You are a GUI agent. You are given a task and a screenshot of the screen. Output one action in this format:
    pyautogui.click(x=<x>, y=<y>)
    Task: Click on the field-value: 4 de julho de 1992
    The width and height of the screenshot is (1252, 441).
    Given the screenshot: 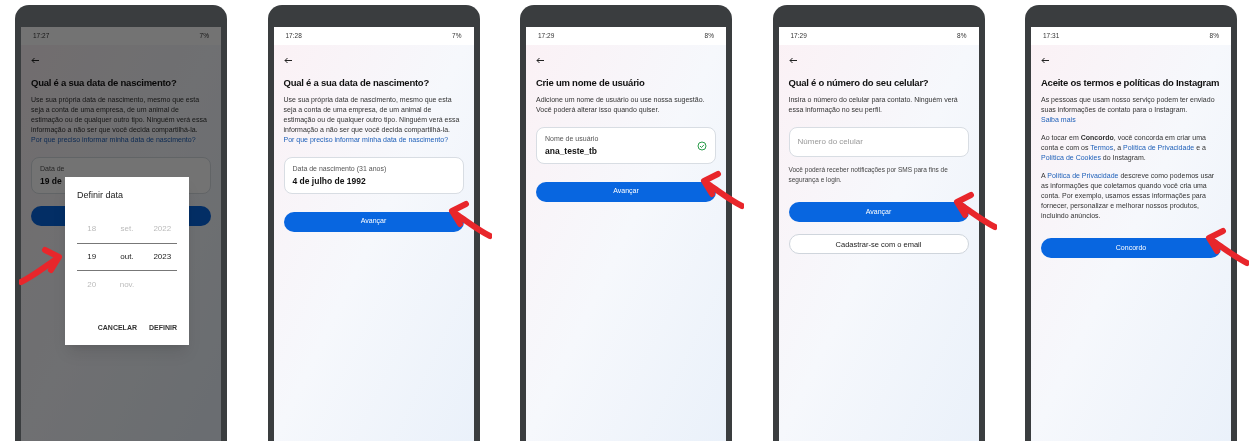 What is the action you would take?
    pyautogui.click(x=329, y=181)
    